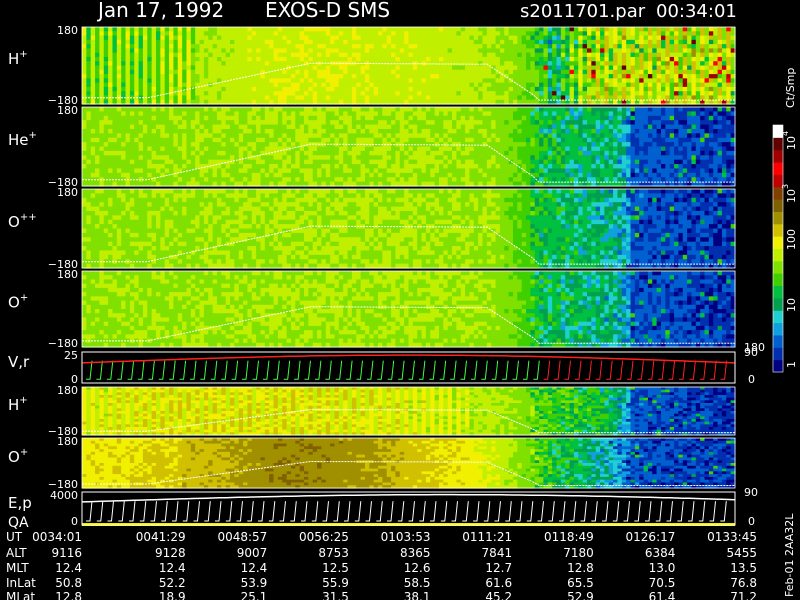 The width and height of the screenshot is (800, 600). Describe the element at coordinates (67, 30) in the screenshot. I see `y-tick-top: 180` at that location.